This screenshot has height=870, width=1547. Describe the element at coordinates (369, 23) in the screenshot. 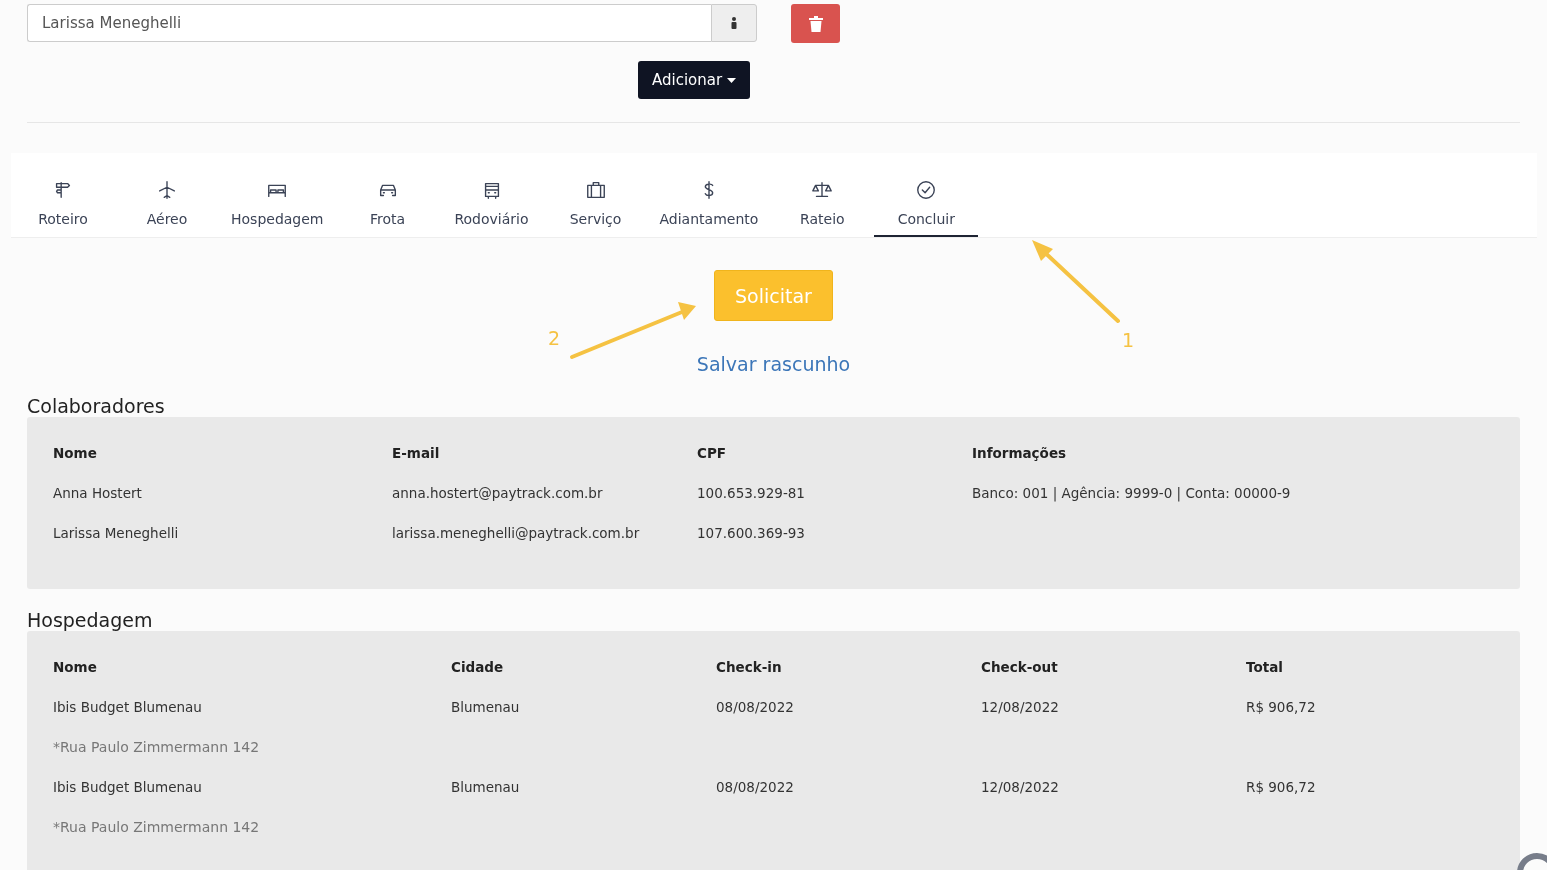

I see `participant-field: Larissa Meneghelli` at that location.